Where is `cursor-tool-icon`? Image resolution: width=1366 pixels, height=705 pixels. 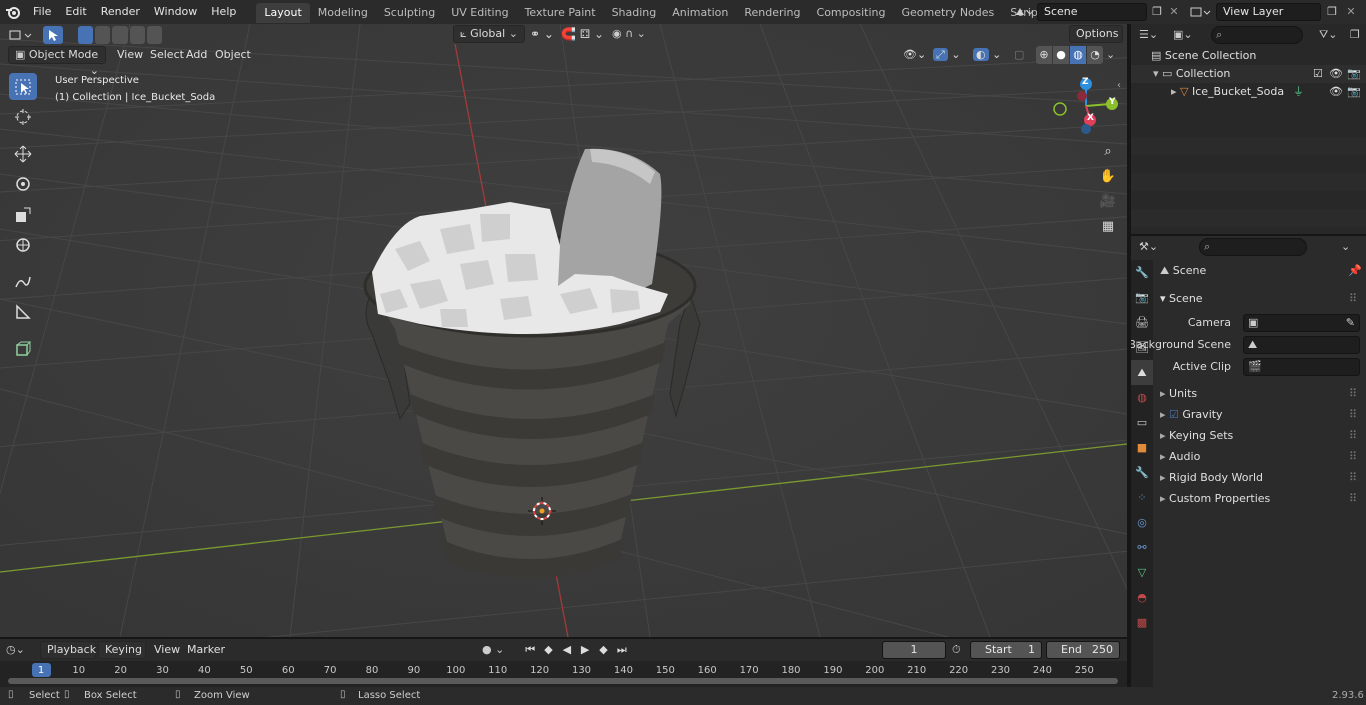 cursor-tool-icon is located at coordinates (23, 116).